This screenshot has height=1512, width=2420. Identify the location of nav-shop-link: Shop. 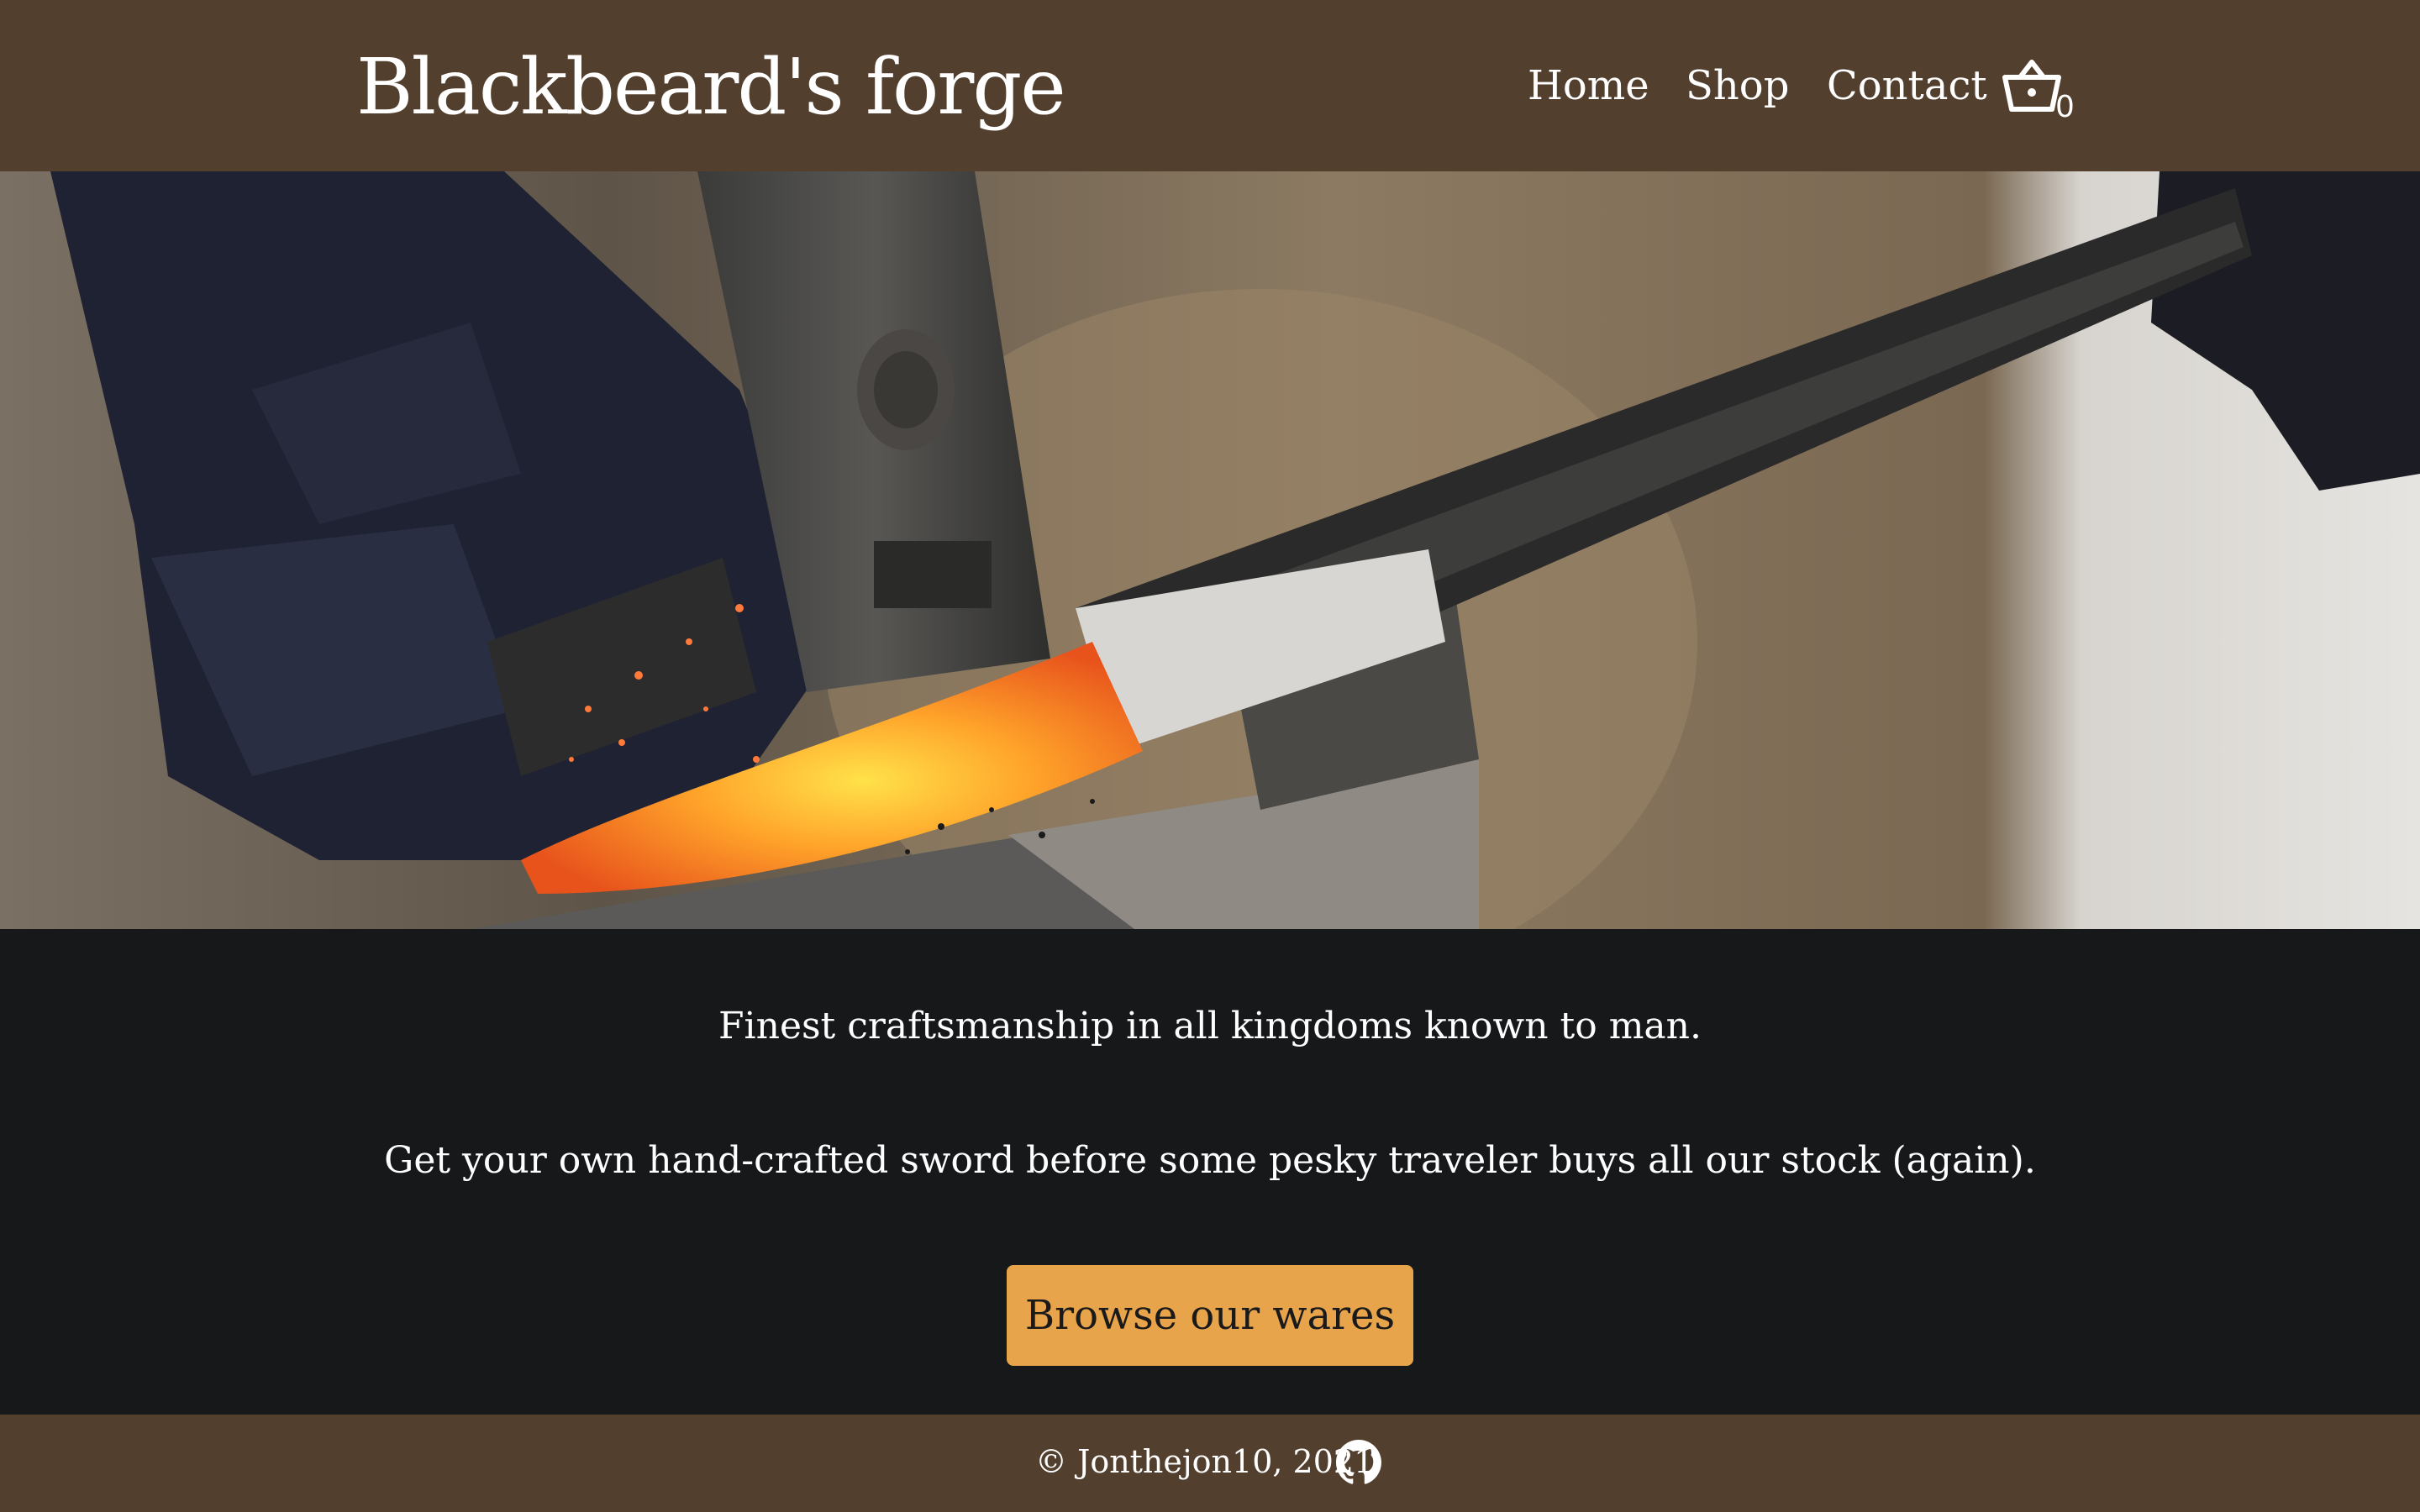
(1738, 85).